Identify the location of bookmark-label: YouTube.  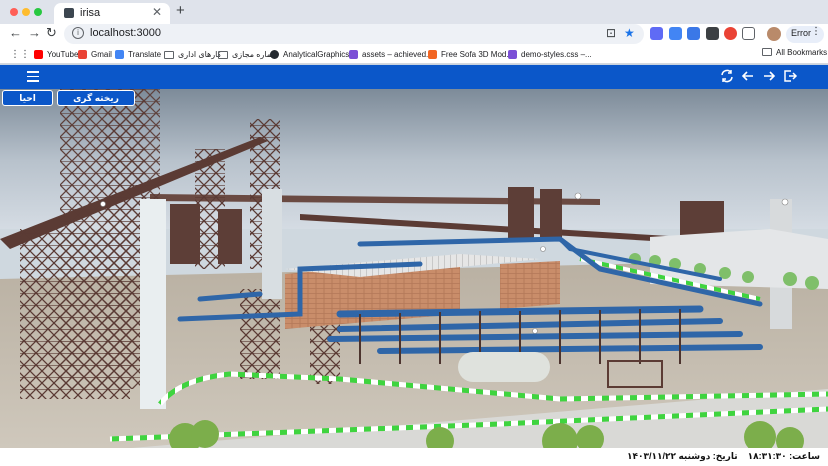
(63, 54).